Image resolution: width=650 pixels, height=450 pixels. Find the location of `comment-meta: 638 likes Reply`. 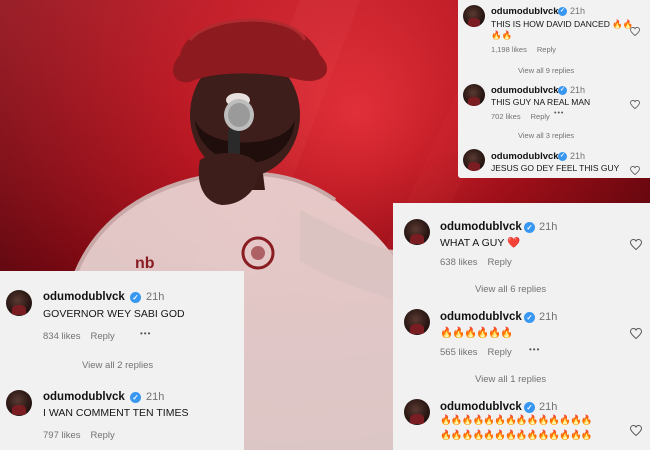

comment-meta: 638 likes Reply is located at coordinates (481, 262).